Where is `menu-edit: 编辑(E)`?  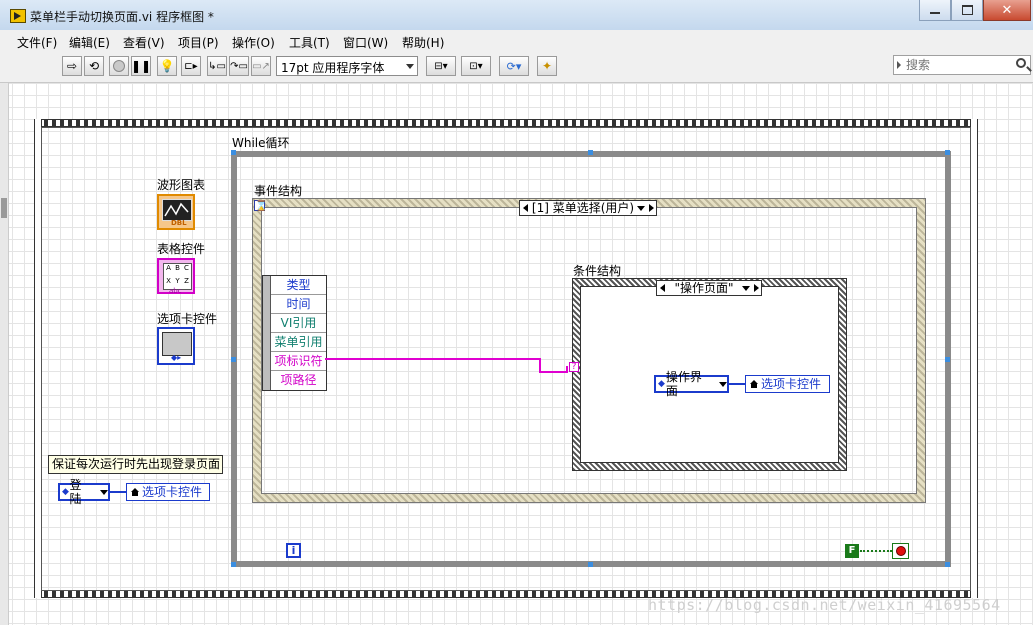 menu-edit: 编辑(E) is located at coordinates (89, 42).